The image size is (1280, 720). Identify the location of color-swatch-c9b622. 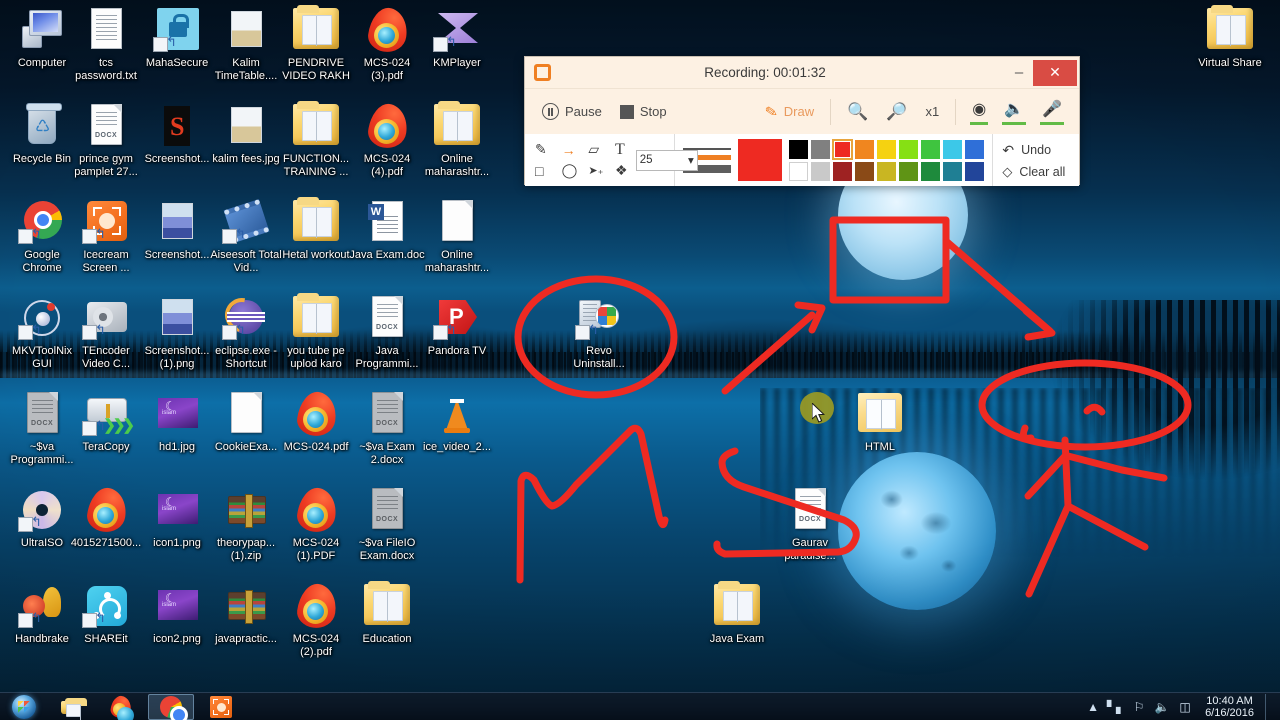
(887, 171).